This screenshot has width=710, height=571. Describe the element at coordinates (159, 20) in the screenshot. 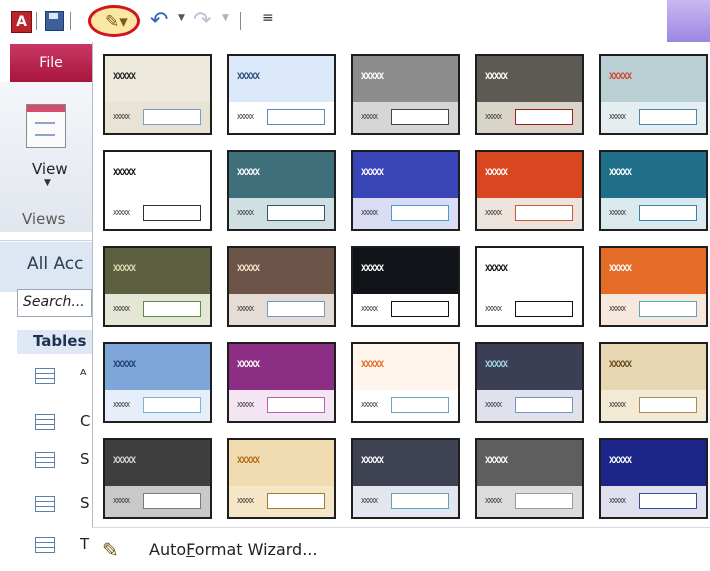

I see `undo-icon: ↶` at that location.